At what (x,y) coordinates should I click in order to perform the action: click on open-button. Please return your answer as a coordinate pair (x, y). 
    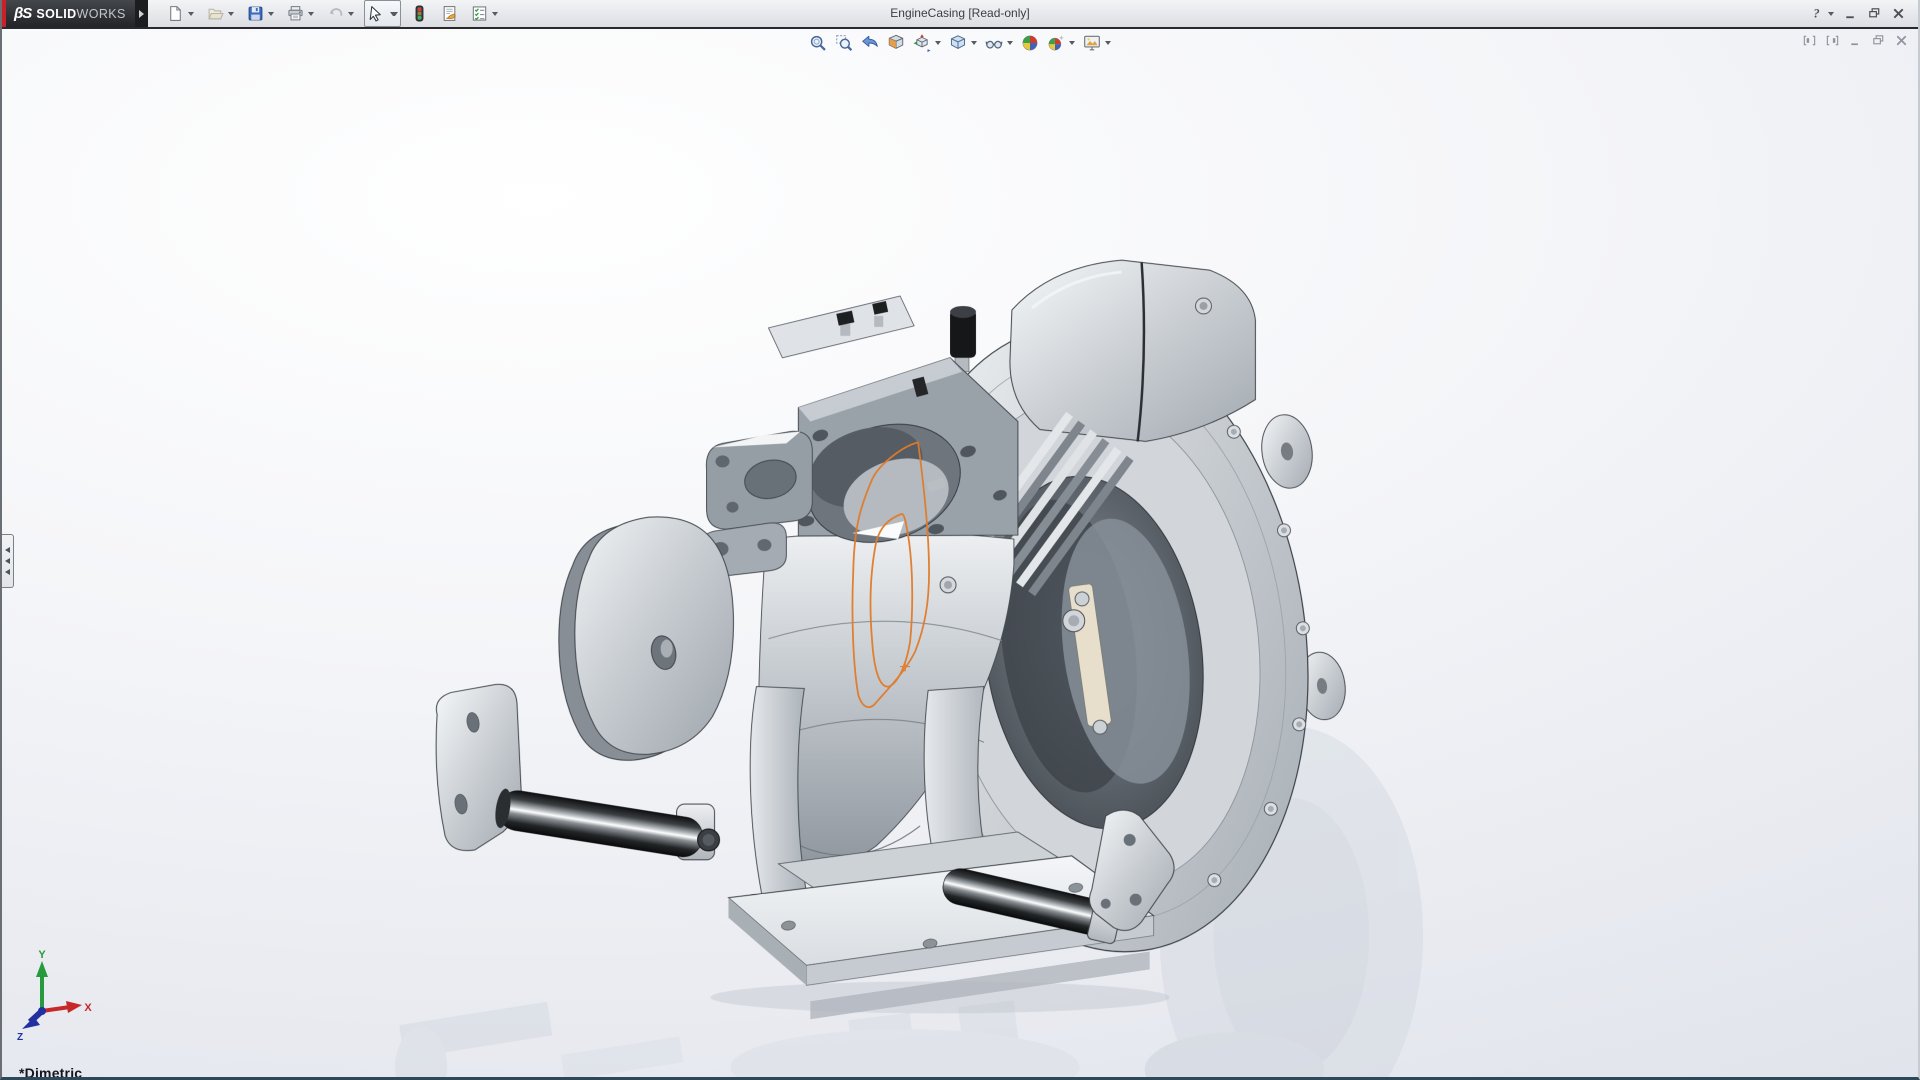
    Looking at the image, I should click on (220, 13).